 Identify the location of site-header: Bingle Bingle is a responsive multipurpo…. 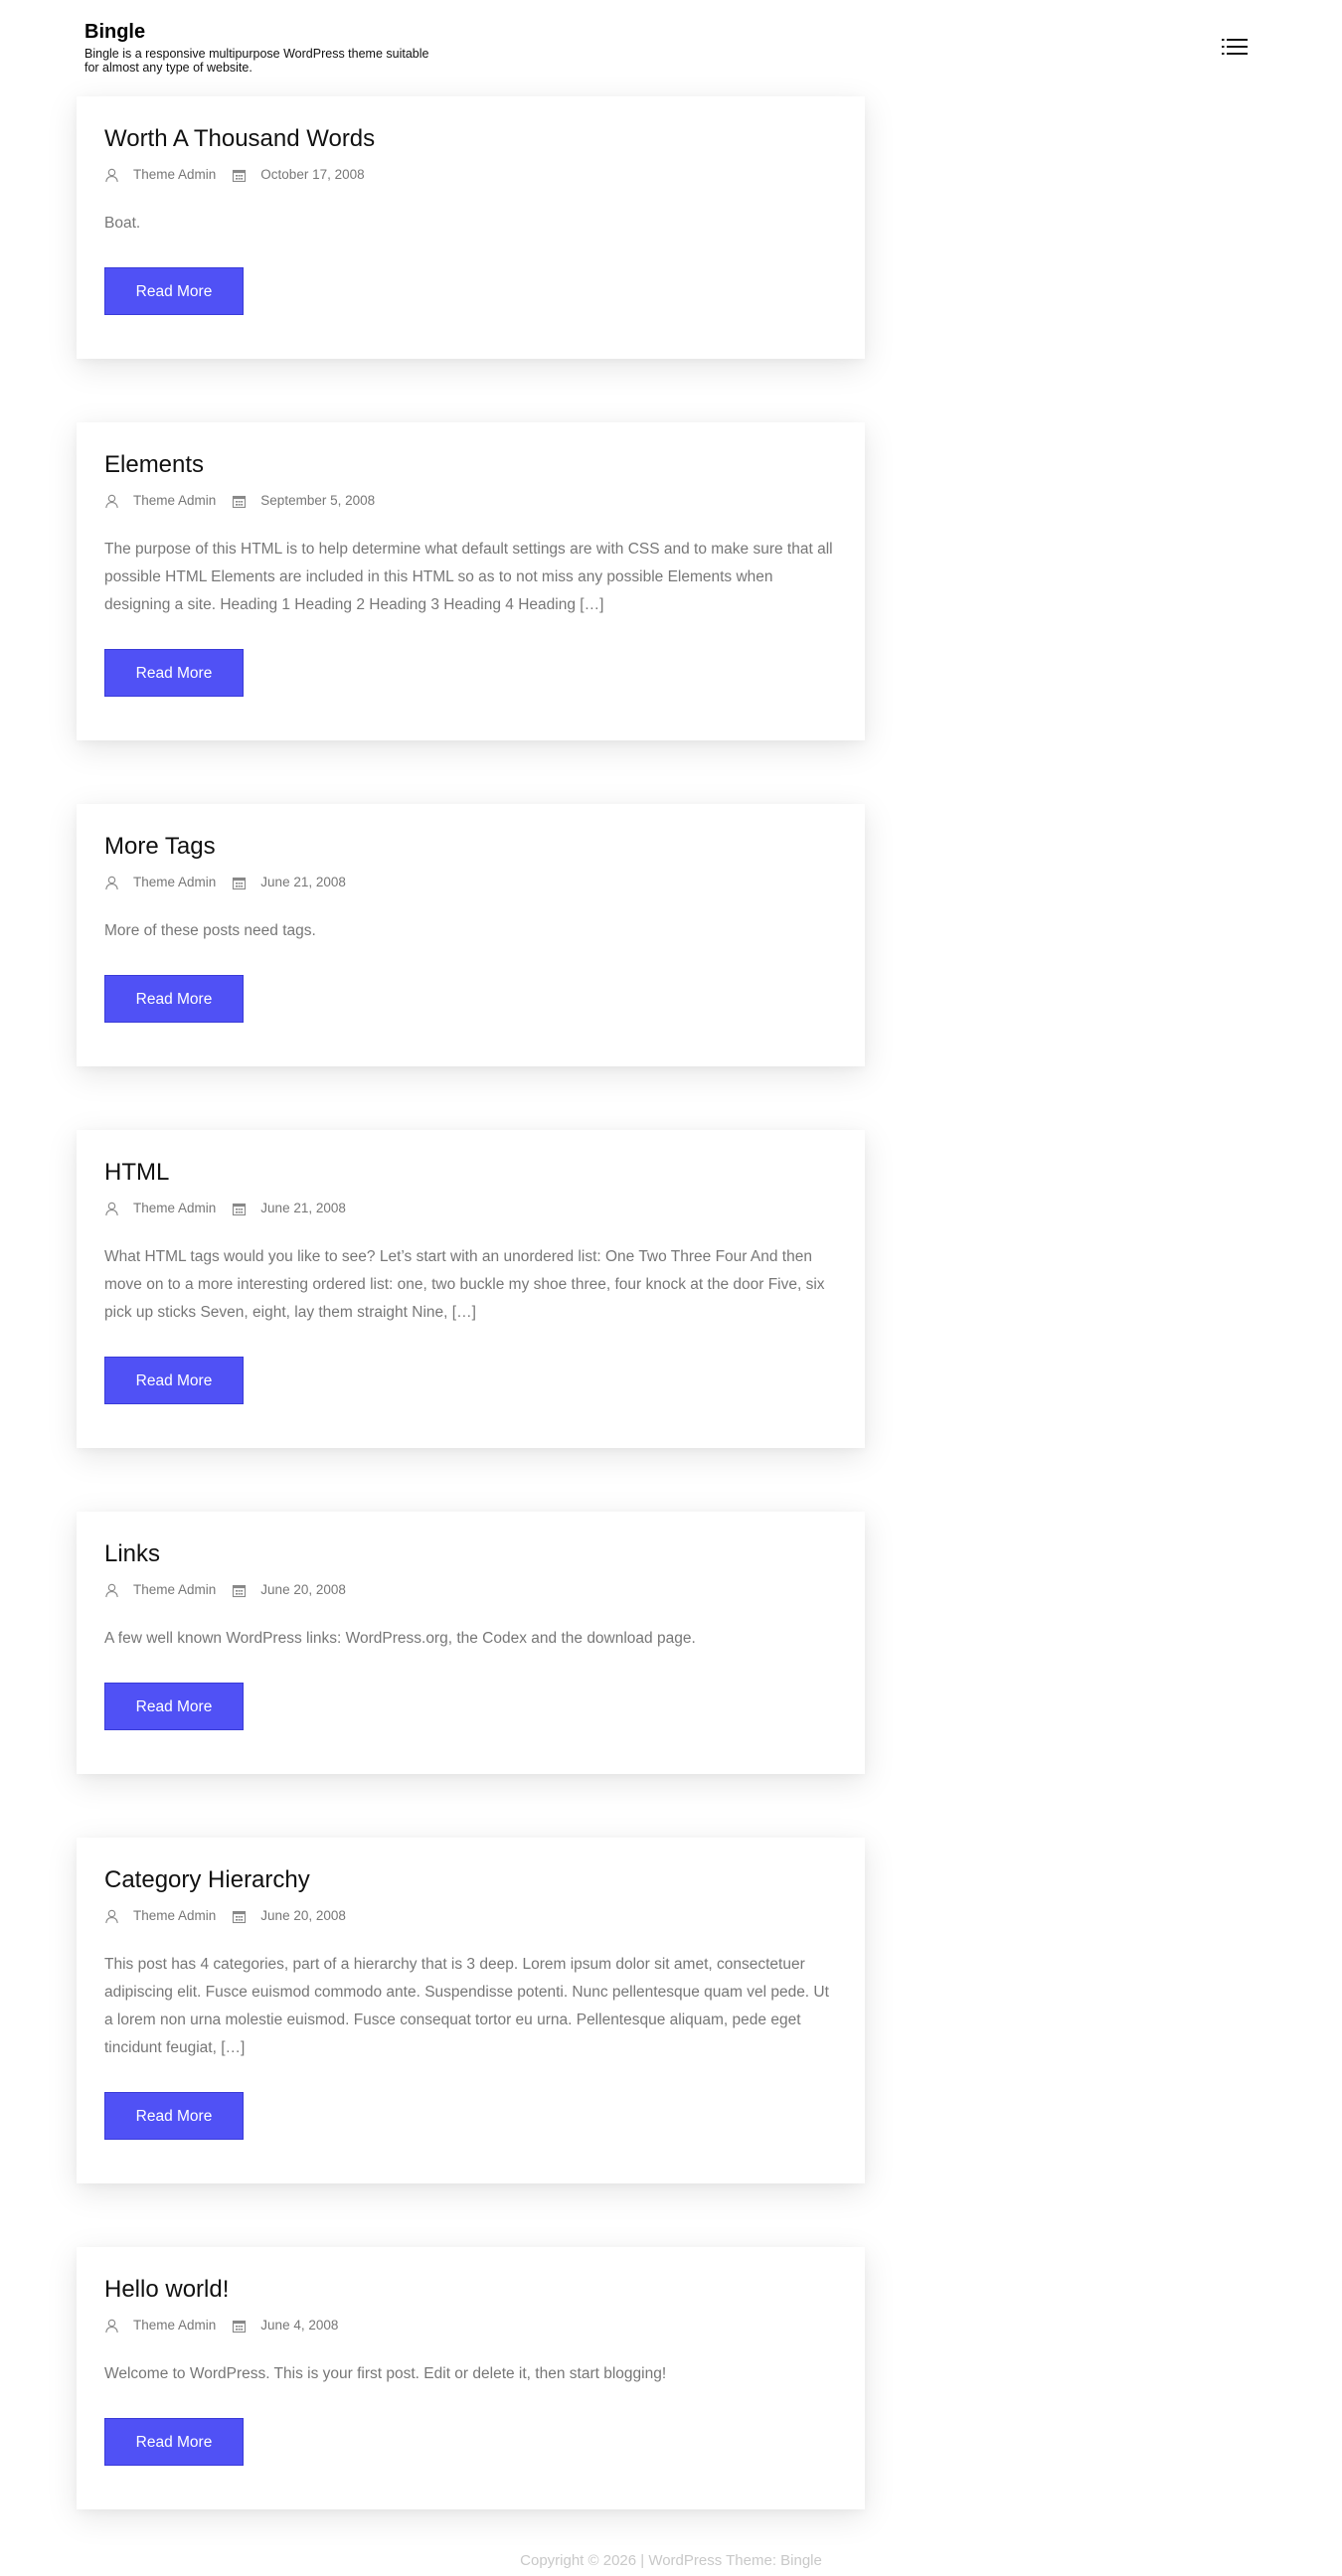
(671, 50).